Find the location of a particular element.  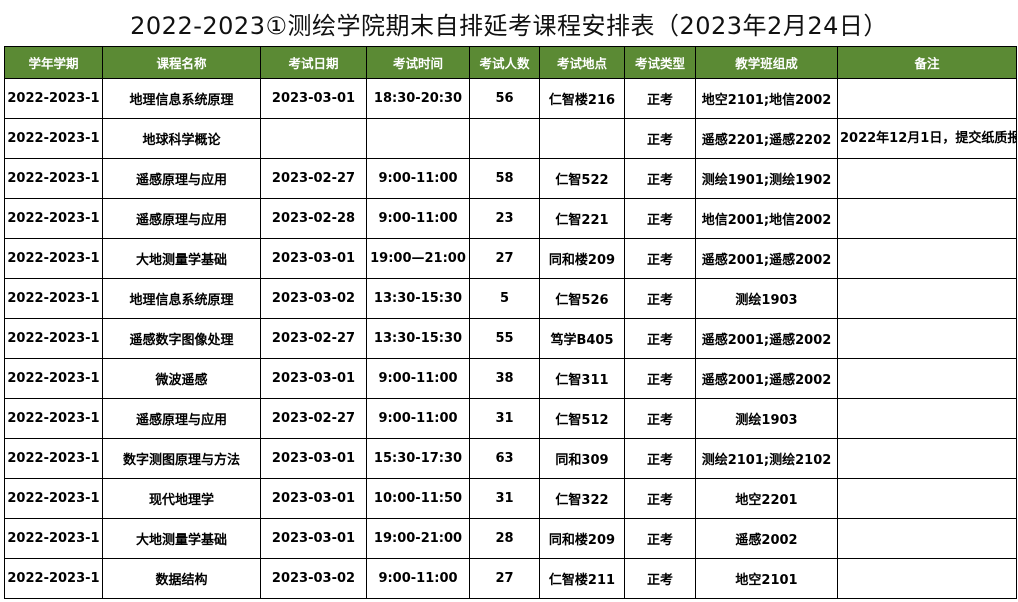

cell-time: 19:00-21:00 is located at coordinates (418, 538).